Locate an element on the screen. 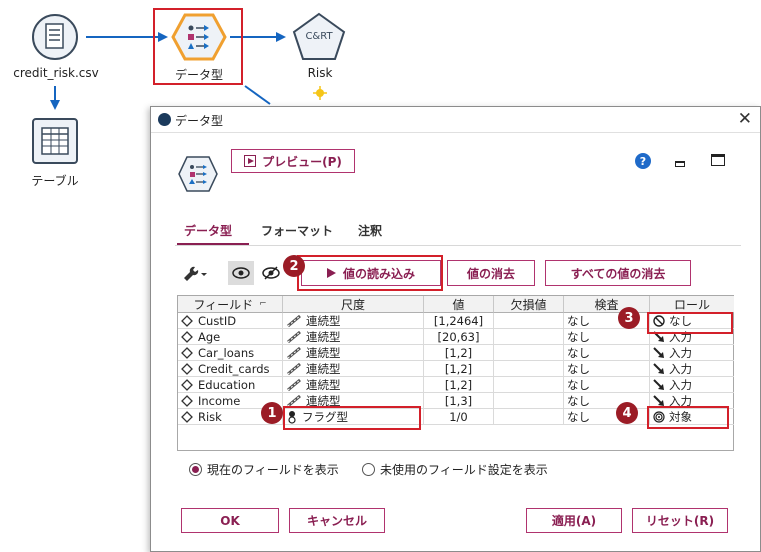 The image size is (761, 552). ok-button: OK is located at coordinates (230, 520).